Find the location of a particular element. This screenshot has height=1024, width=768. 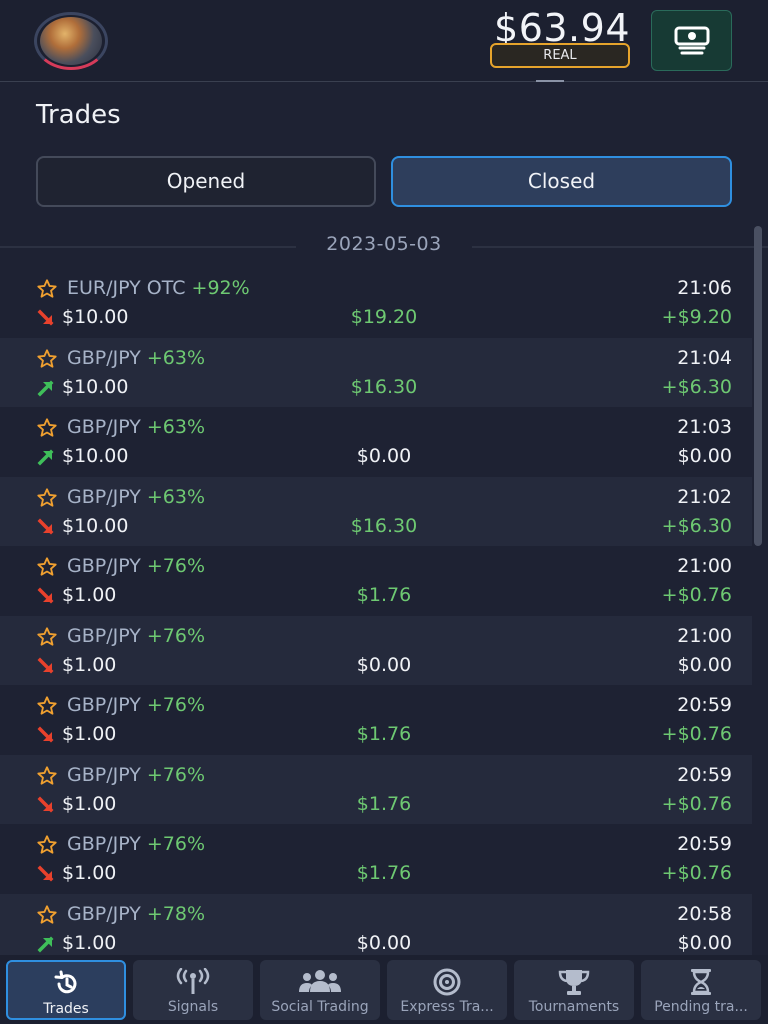

payout-percent: +78% is located at coordinates (176, 913).